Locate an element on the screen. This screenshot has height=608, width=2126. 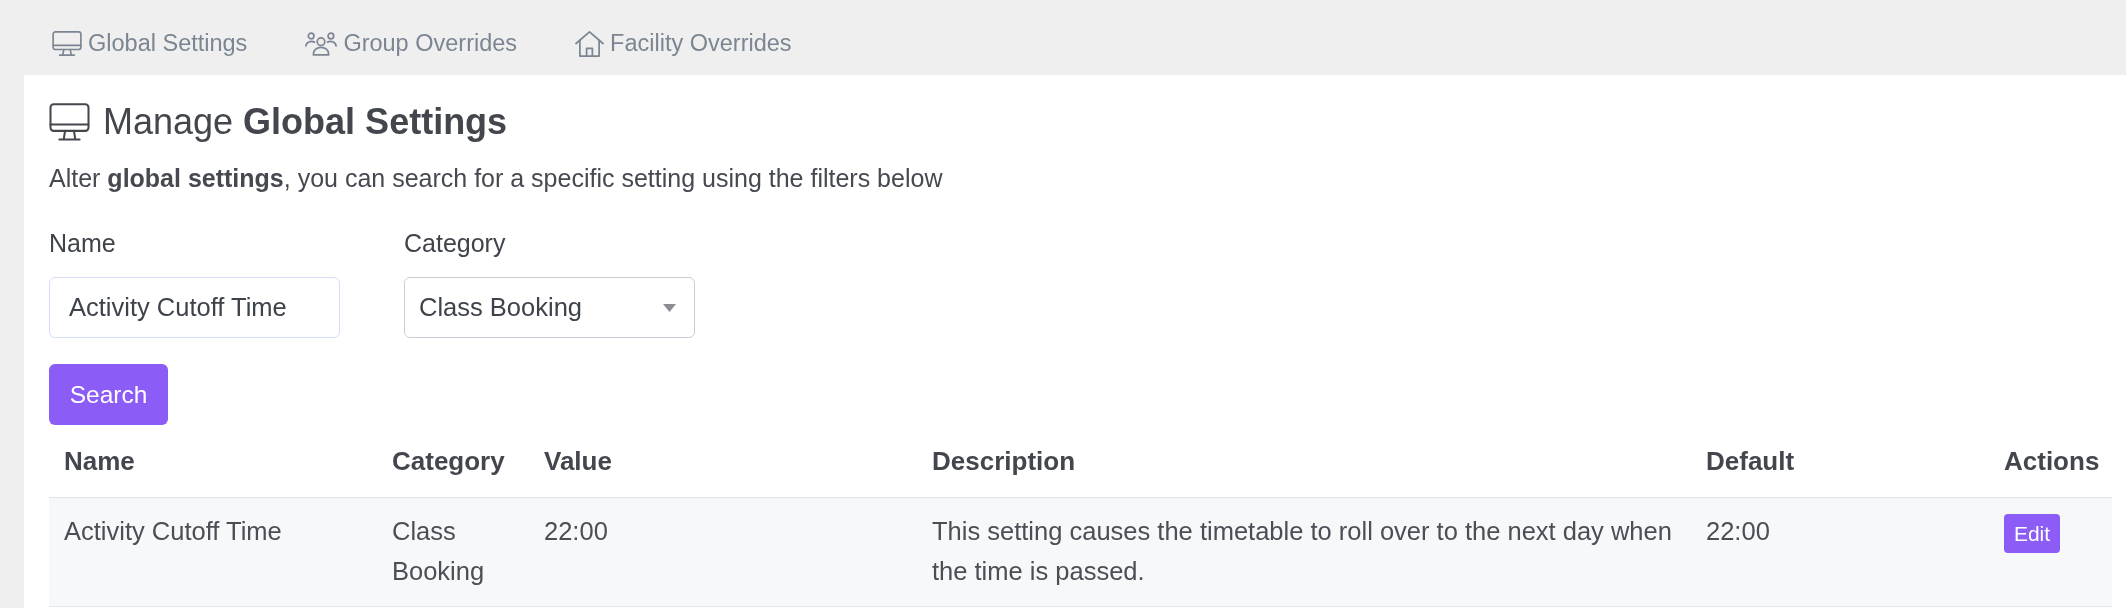
name-label: Name is located at coordinates (82, 243).